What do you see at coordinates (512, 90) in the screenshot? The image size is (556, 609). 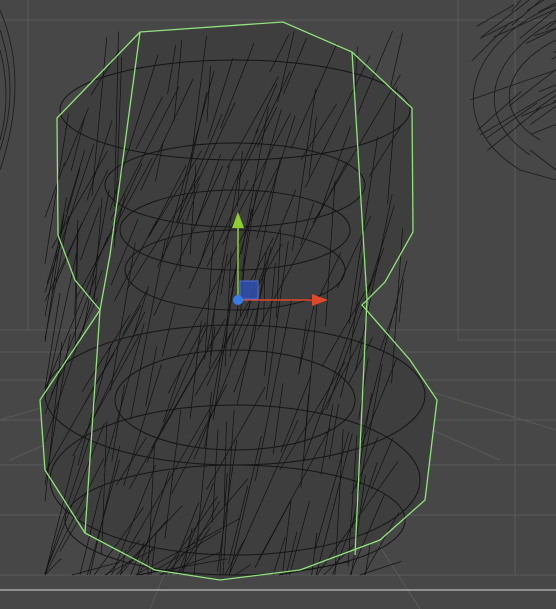 I see `right-mesh` at bounding box center [512, 90].